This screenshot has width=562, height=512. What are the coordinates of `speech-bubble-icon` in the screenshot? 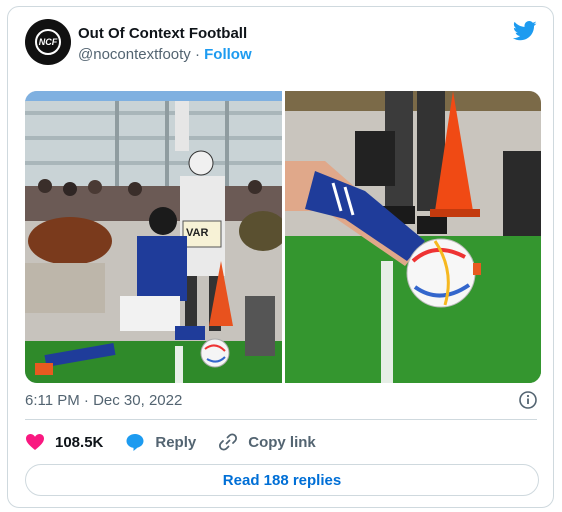 It's located at (135, 442).